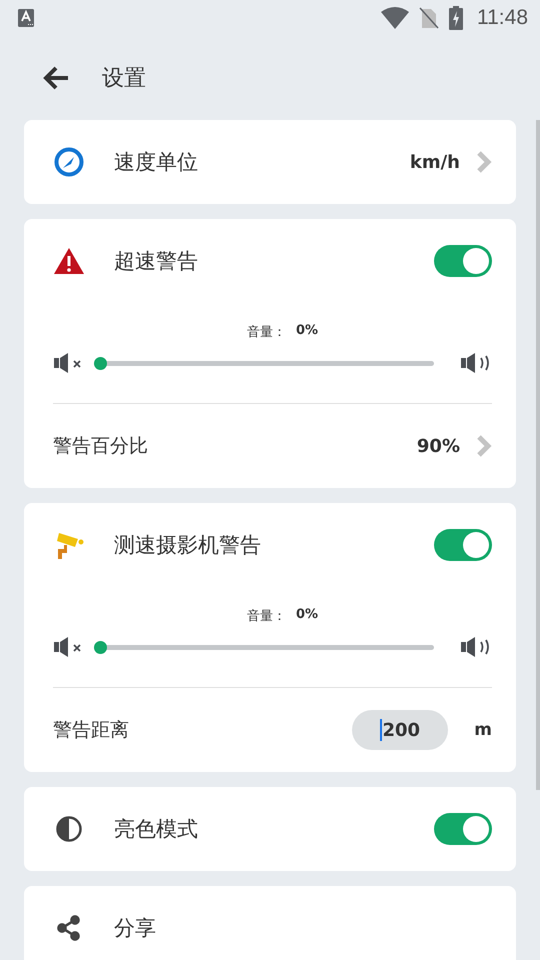  Describe the element at coordinates (188, 545) in the screenshot. I see `setting-label: 测速摄影机警告` at that location.